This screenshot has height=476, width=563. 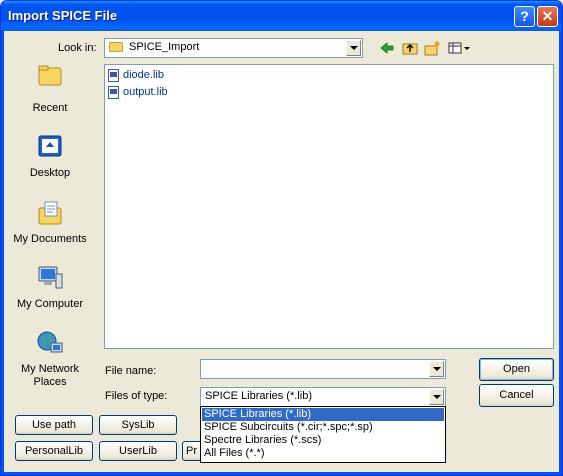 What do you see at coordinates (233, 48) in the screenshot?
I see `look-in-combo: SPICE_Import` at bounding box center [233, 48].